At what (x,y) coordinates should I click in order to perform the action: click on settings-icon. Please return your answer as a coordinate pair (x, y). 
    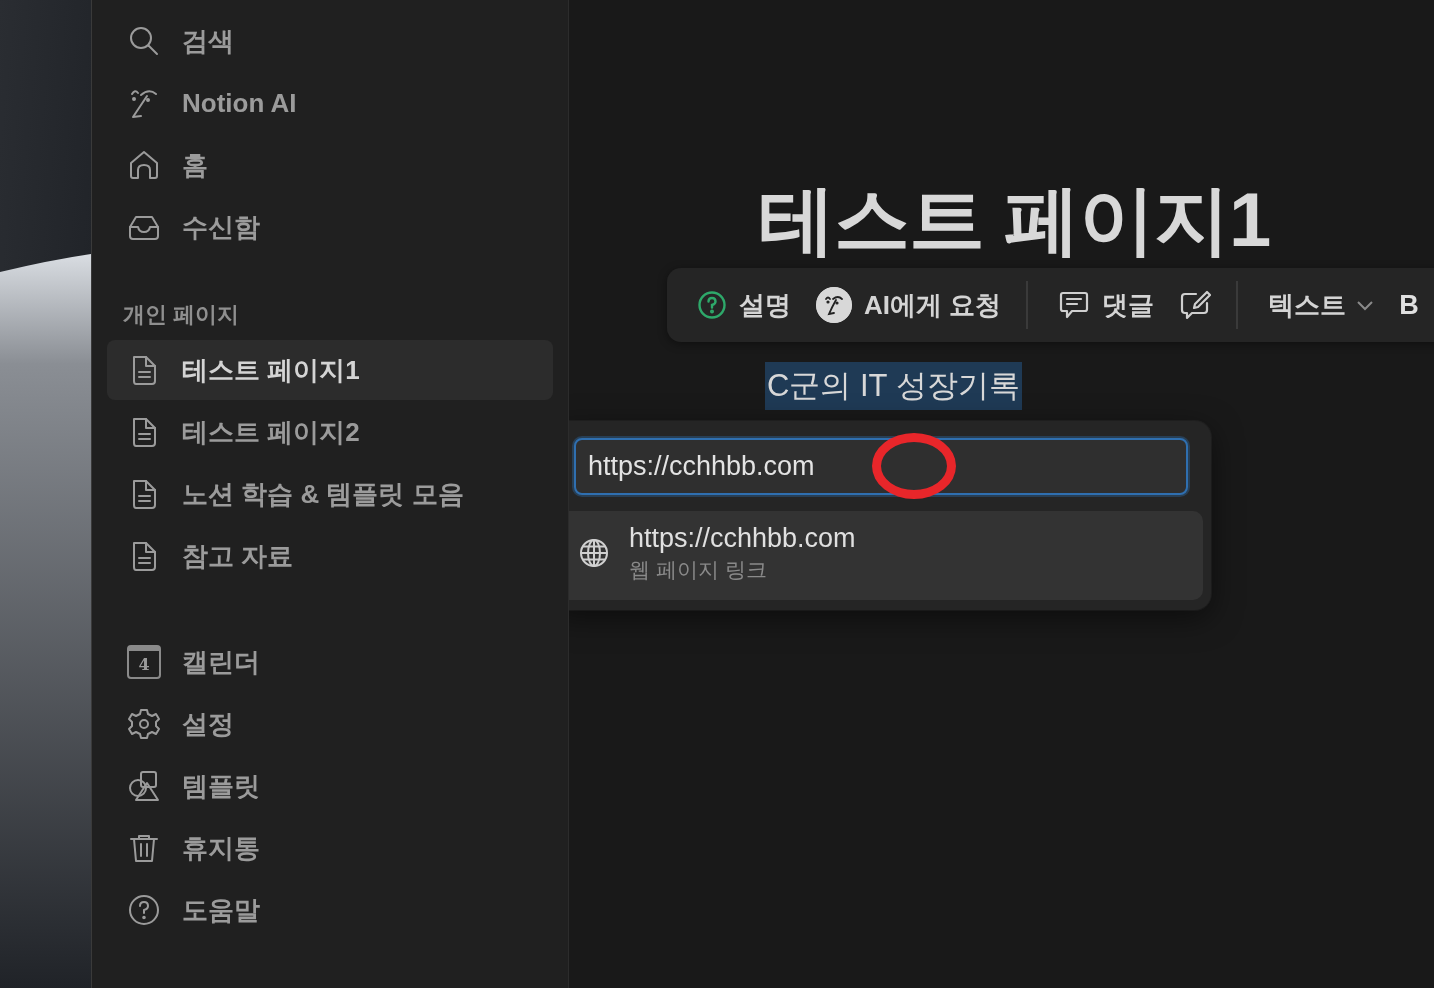
    Looking at the image, I should click on (144, 724).